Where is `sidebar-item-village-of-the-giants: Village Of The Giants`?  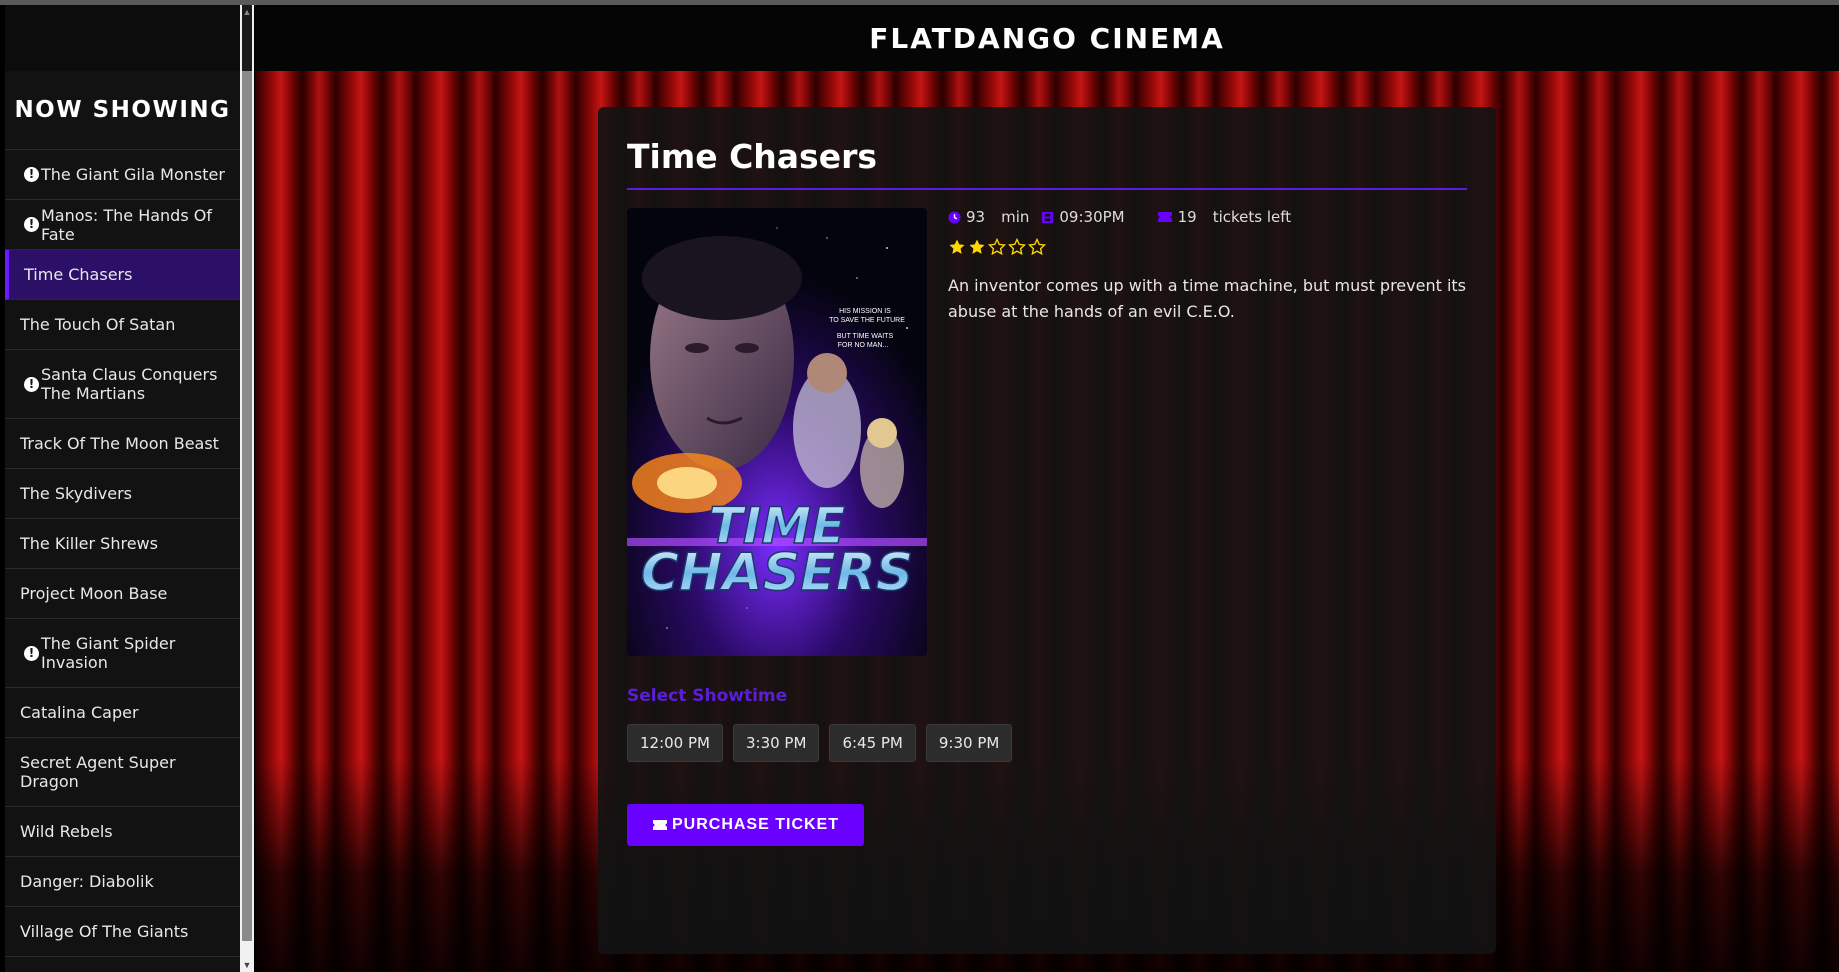
sidebar-item-village-of-the-giants: Village Of The Giants is located at coordinates (122, 932).